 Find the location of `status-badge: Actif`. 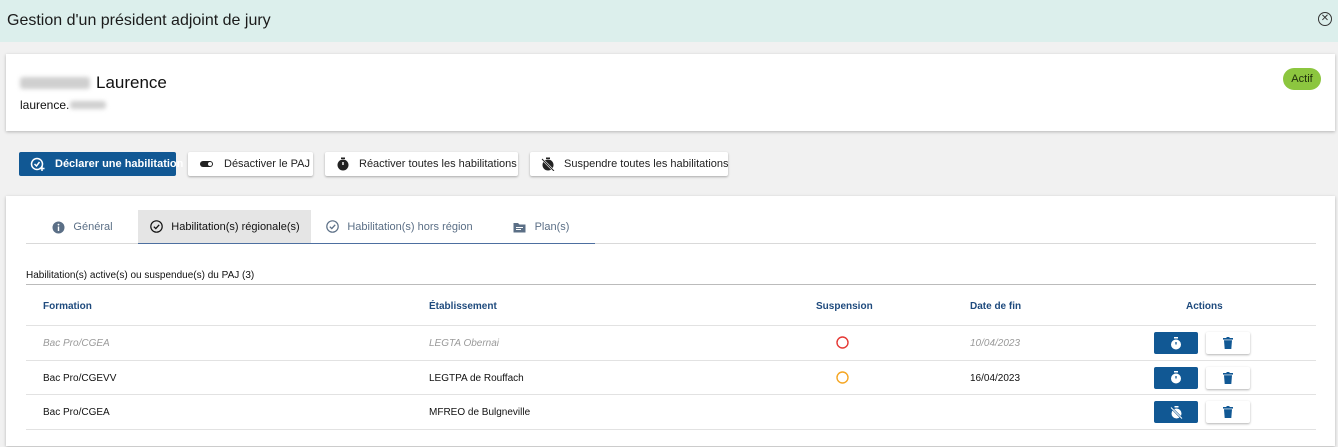

status-badge: Actif is located at coordinates (1302, 79).